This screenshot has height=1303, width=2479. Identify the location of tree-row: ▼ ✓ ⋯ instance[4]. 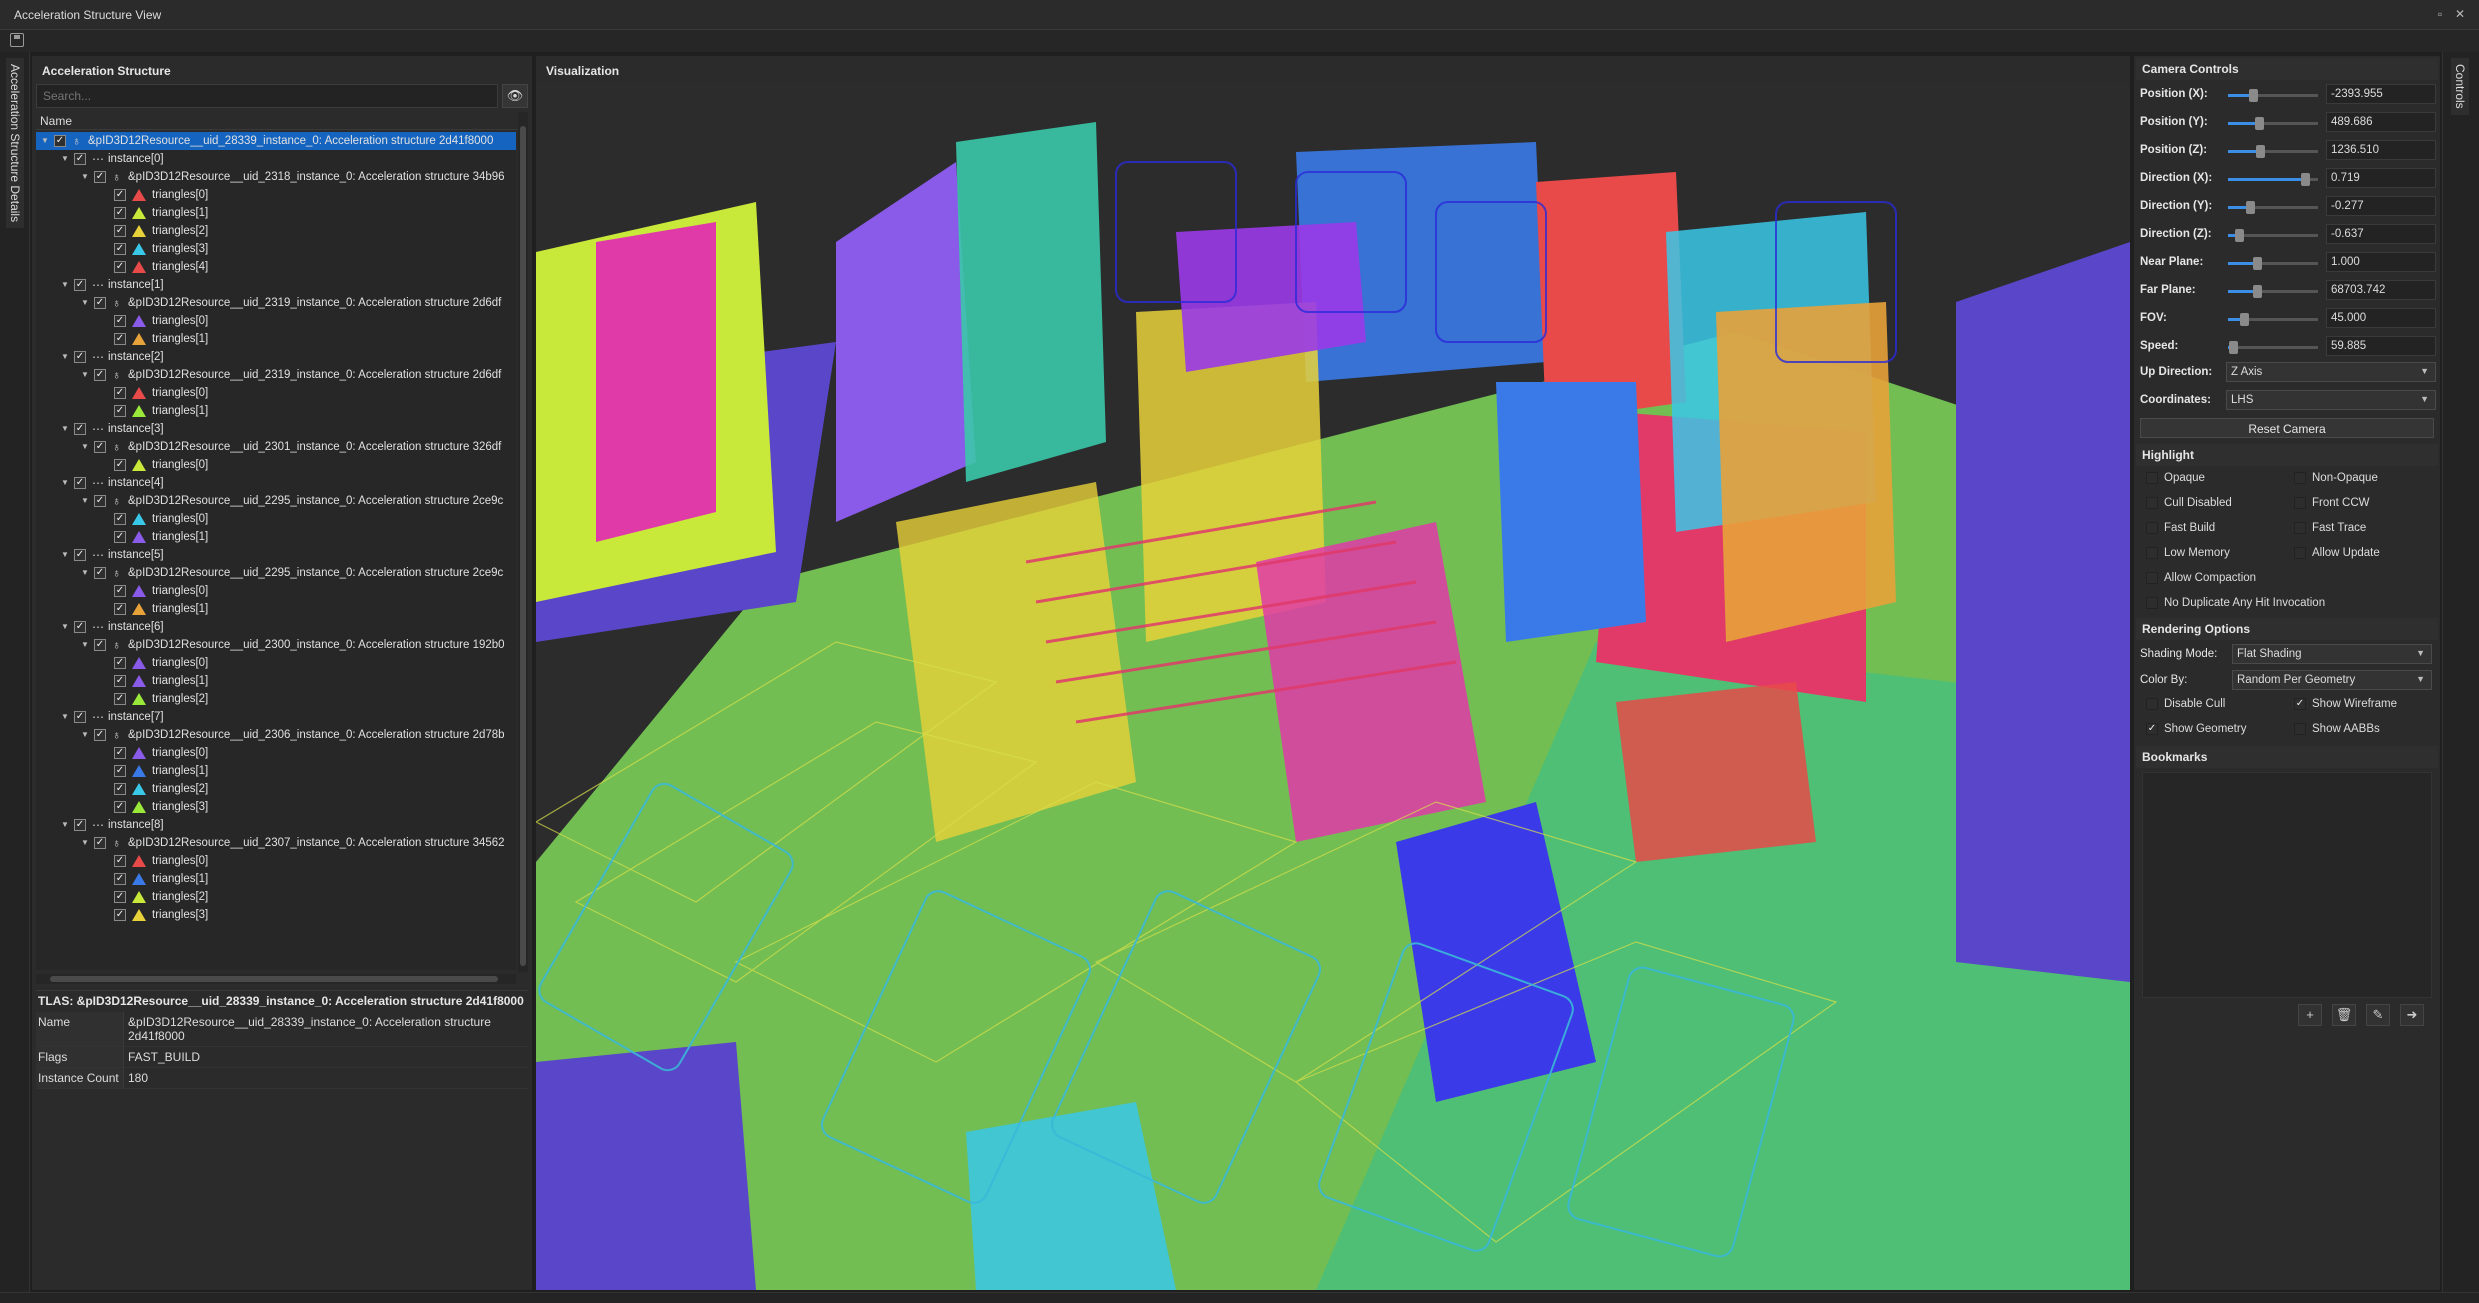
(276, 483).